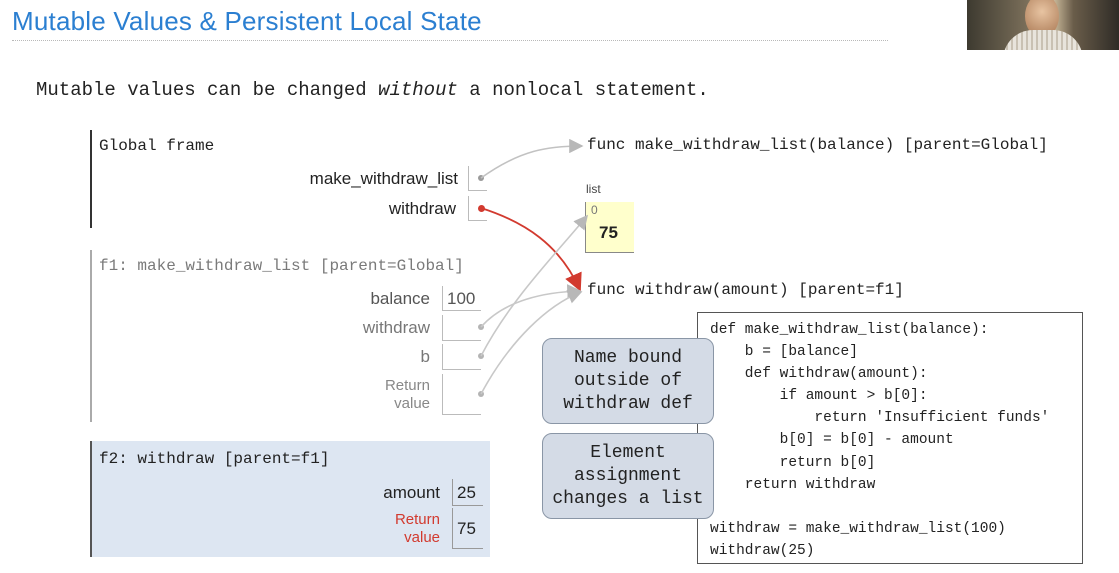 The width and height of the screenshot is (1119, 573). What do you see at coordinates (801, 352) in the screenshot?
I see `code-line: b = [balance]` at bounding box center [801, 352].